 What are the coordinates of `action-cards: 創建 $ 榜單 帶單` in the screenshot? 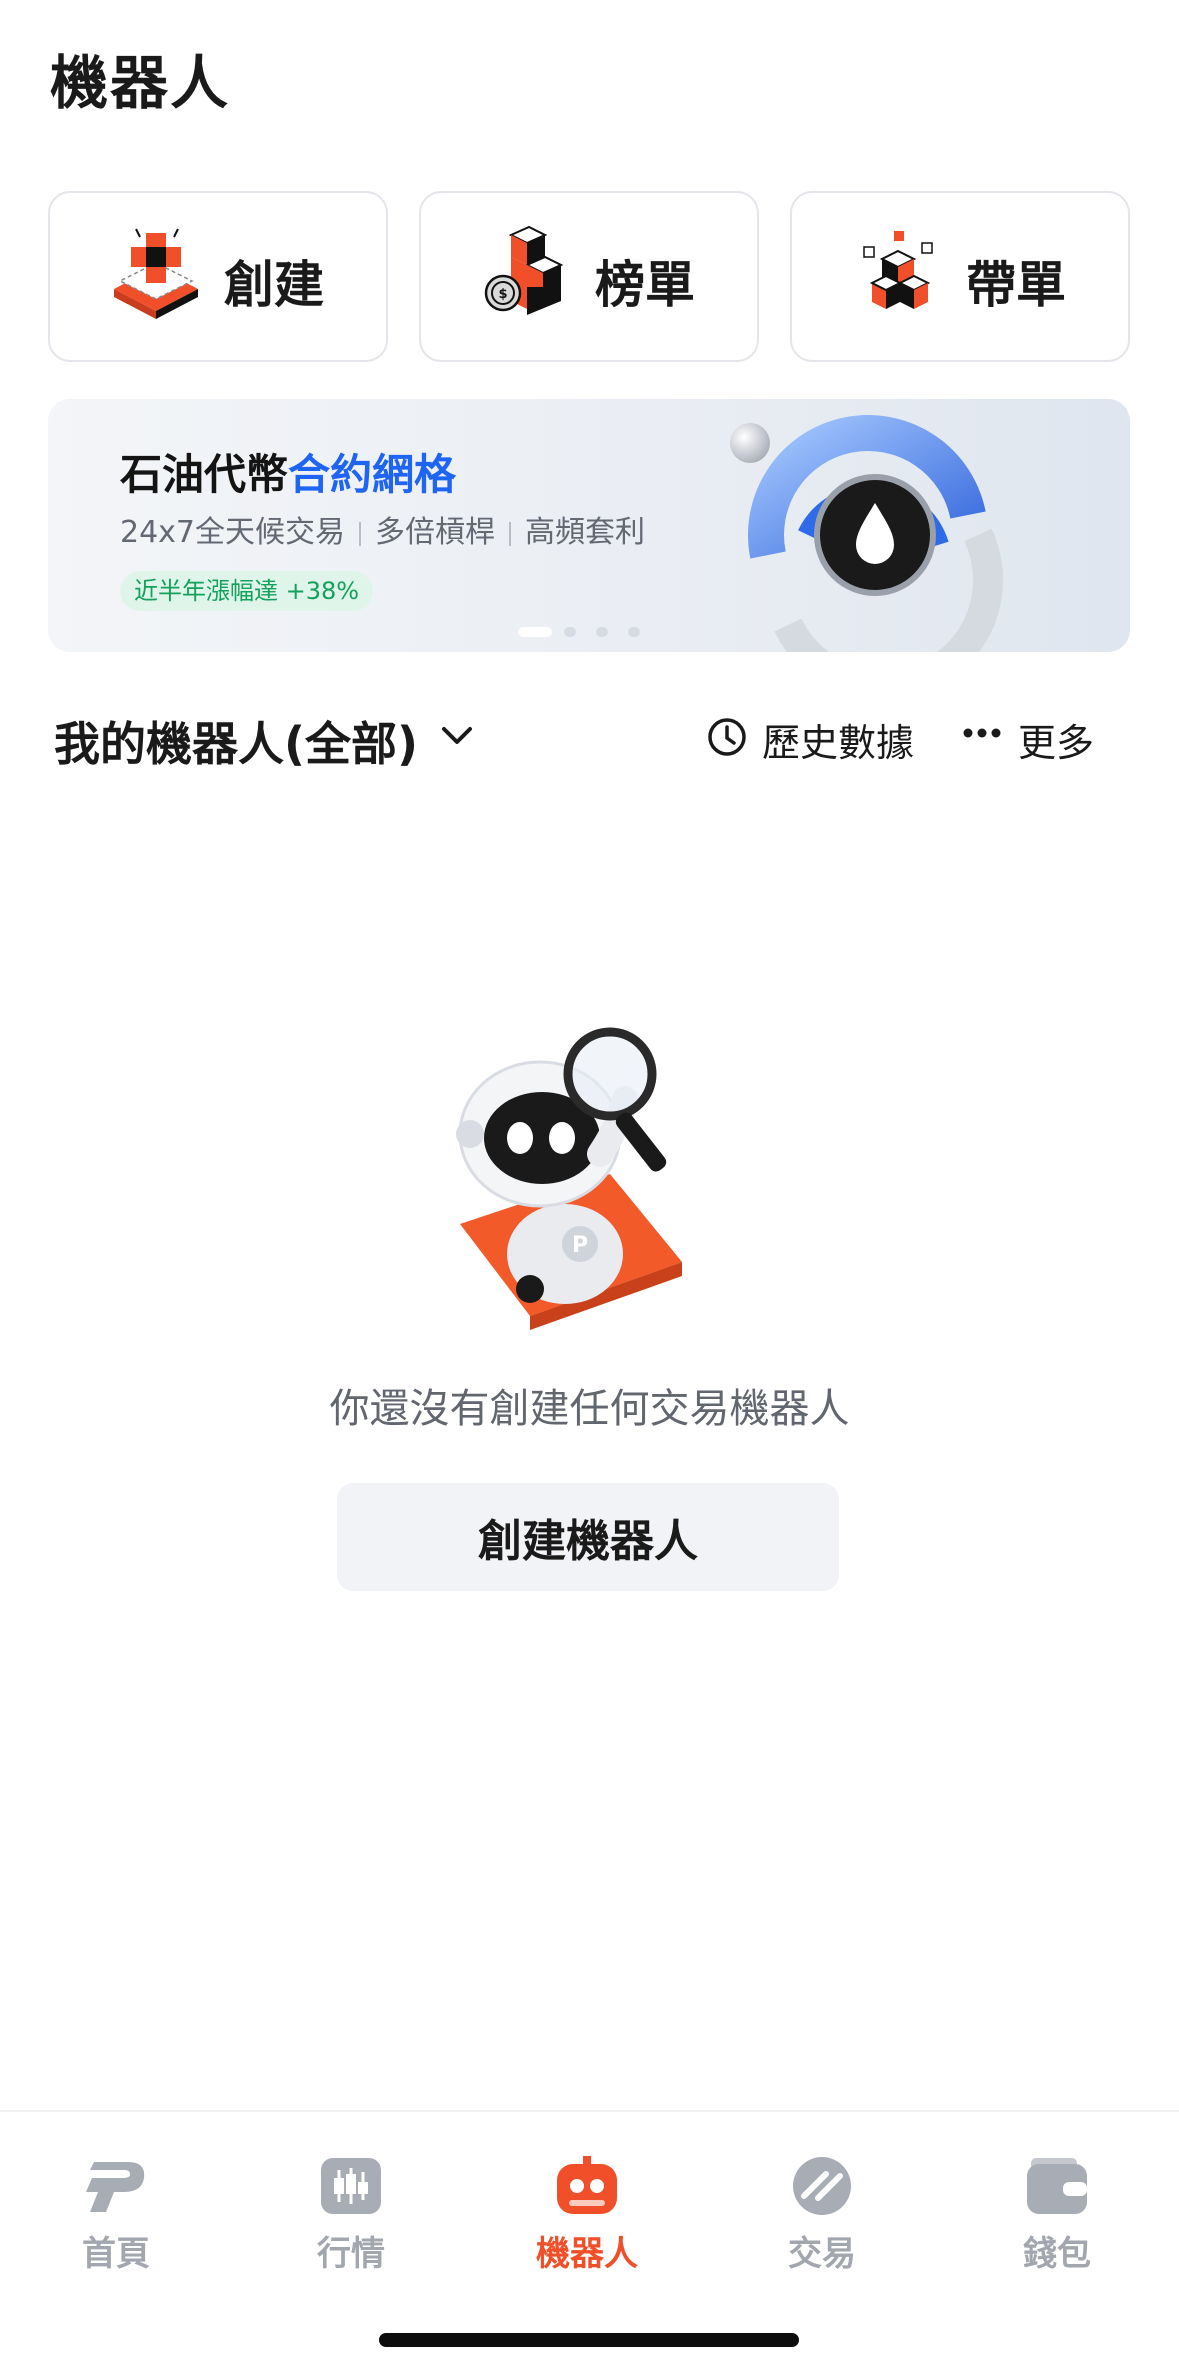 It's located at (589, 276).